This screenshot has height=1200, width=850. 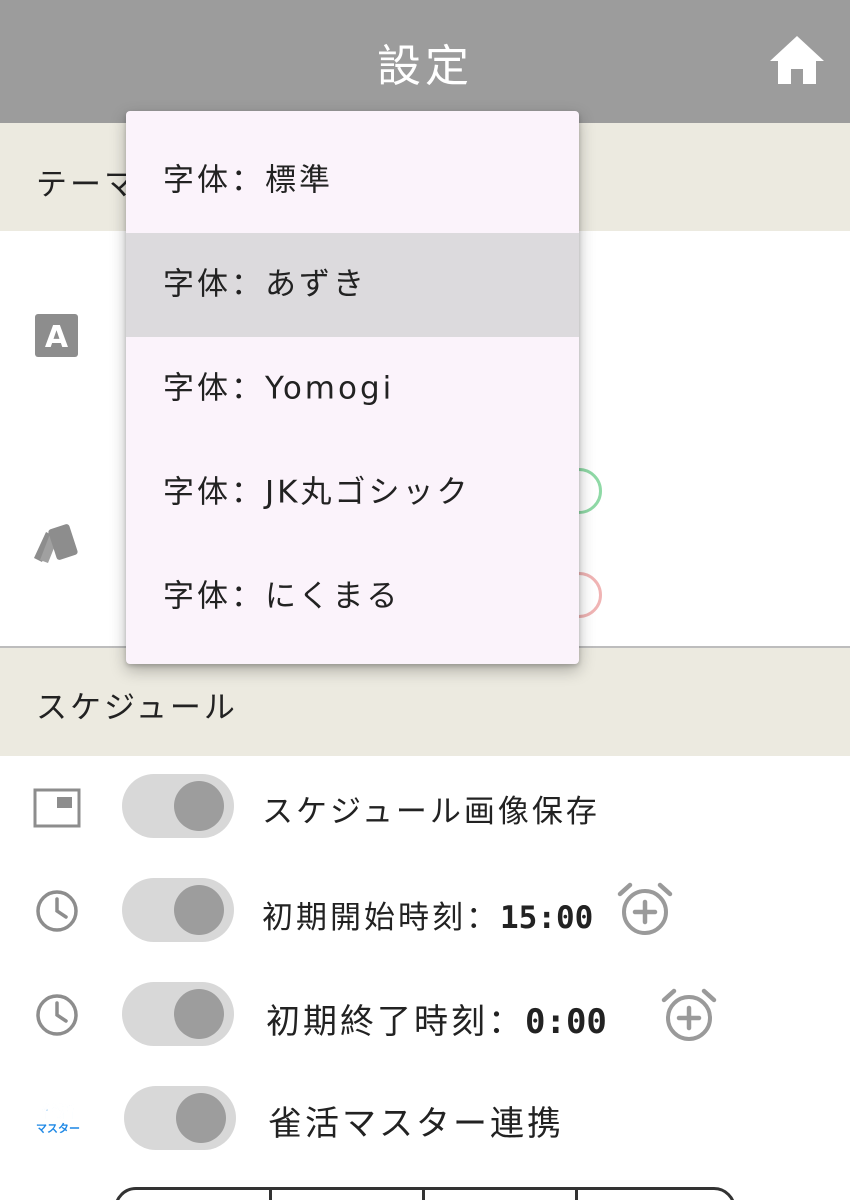 What do you see at coordinates (248, 180) in the screenshot?
I see `font-option-label: 字体：標準` at bounding box center [248, 180].